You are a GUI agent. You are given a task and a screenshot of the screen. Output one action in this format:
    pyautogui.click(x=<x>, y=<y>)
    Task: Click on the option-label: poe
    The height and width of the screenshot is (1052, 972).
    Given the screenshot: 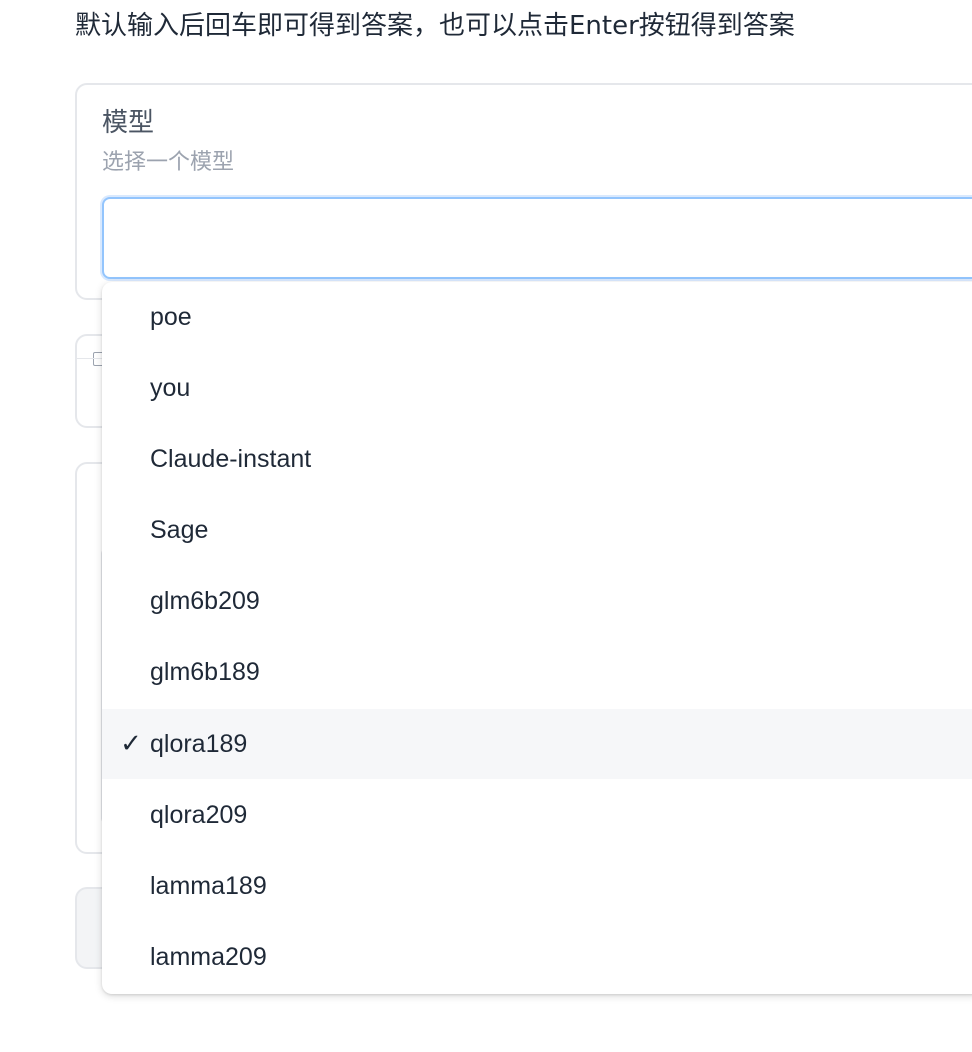 What is the action you would take?
    pyautogui.click(x=171, y=316)
    